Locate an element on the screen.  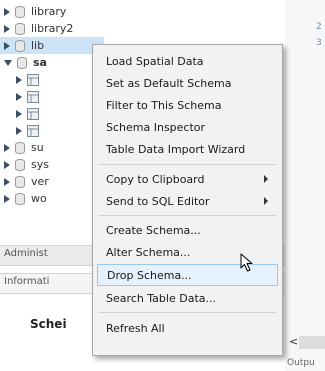
menu-item-label: Table Data Import Wizard is located at coordinates (176, 149).